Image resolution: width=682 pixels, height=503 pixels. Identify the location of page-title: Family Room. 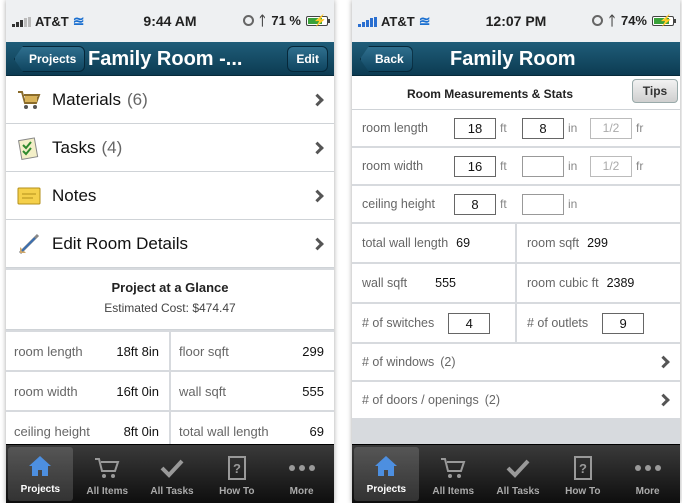
(513, 59).